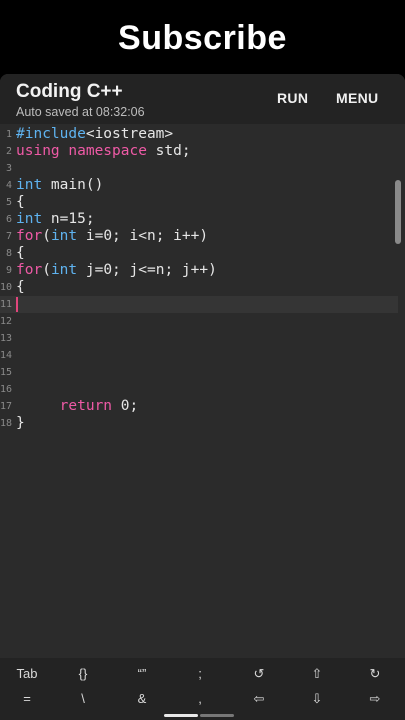  What do you see at coordinates (83, 699) in the screenshot?
I see `extra-key: \` at bounding box center [83, 699].